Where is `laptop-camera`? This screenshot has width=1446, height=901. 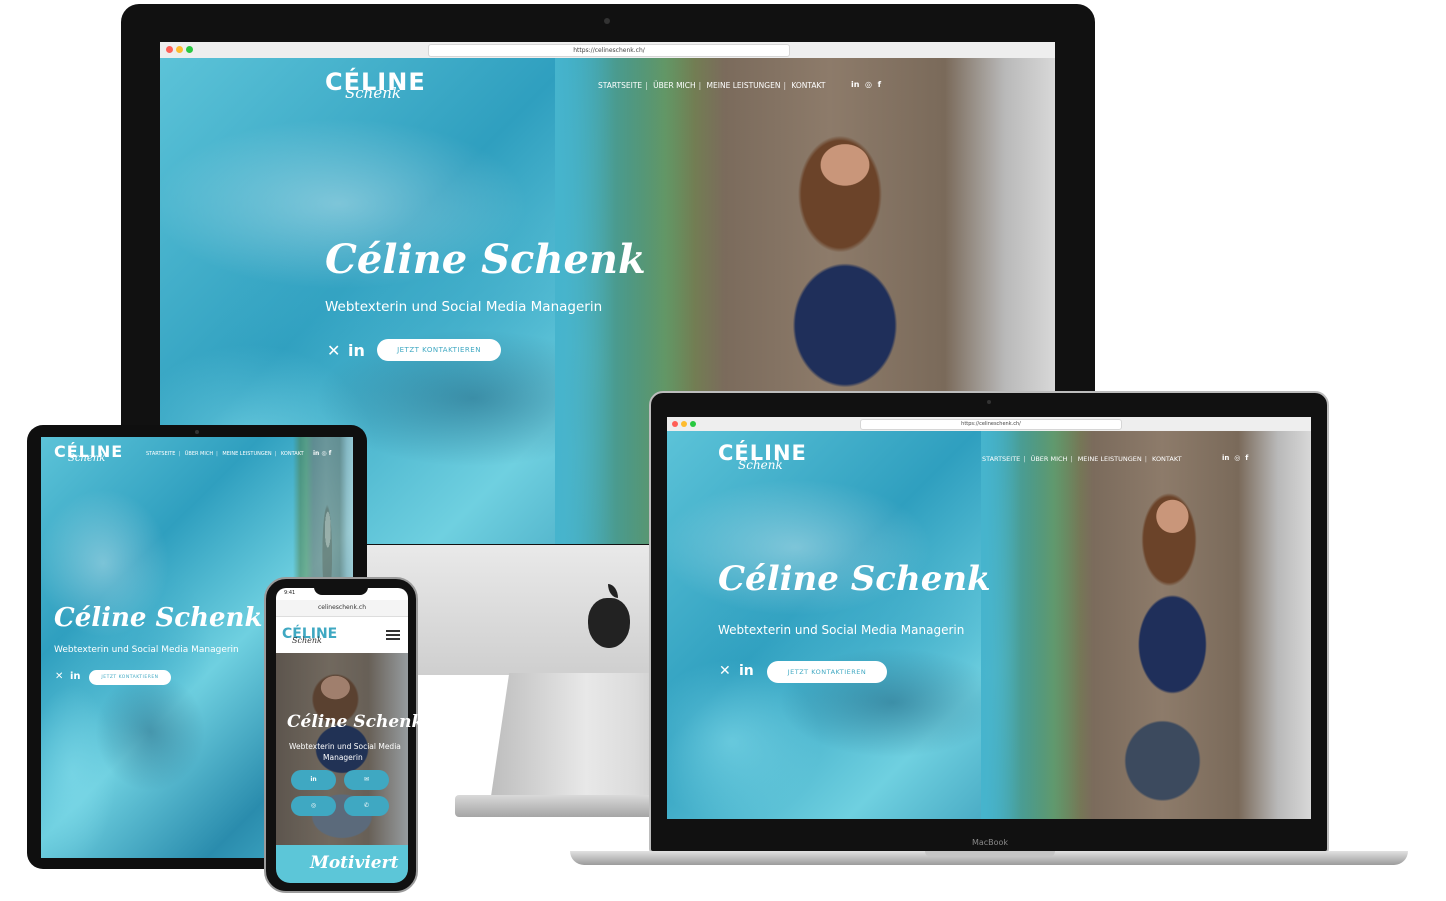
laptop-camera is located at coordinates (989, 402).